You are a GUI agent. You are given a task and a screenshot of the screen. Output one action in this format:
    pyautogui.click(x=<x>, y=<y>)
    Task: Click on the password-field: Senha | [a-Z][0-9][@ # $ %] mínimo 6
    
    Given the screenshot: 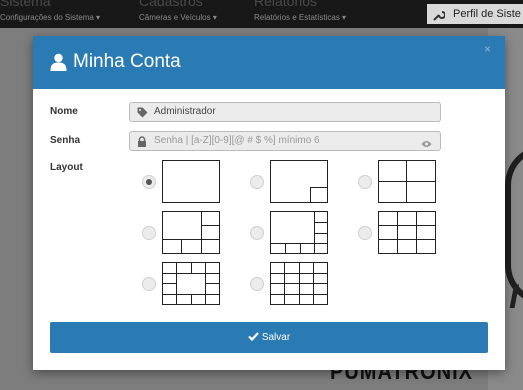 What is the action you would take?
    pyautogui.click(x=285, y=141)
    